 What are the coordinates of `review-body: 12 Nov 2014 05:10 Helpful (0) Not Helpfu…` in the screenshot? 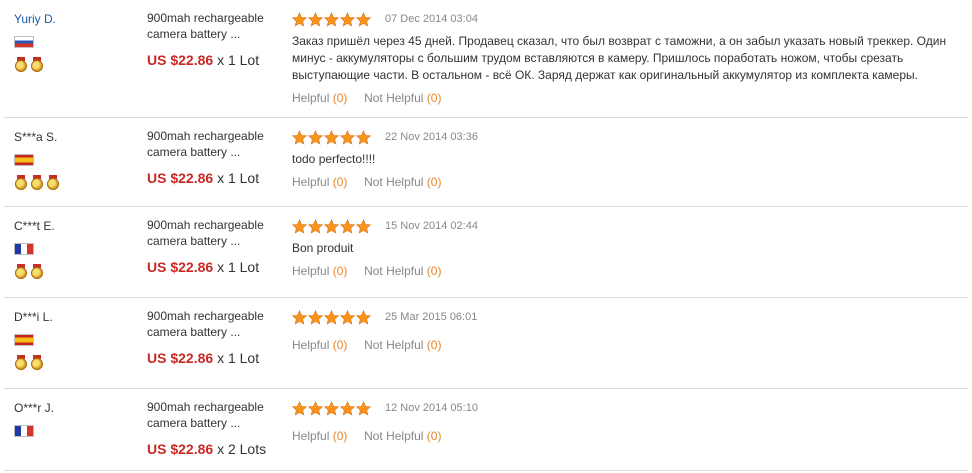 It's located at (627, 421).